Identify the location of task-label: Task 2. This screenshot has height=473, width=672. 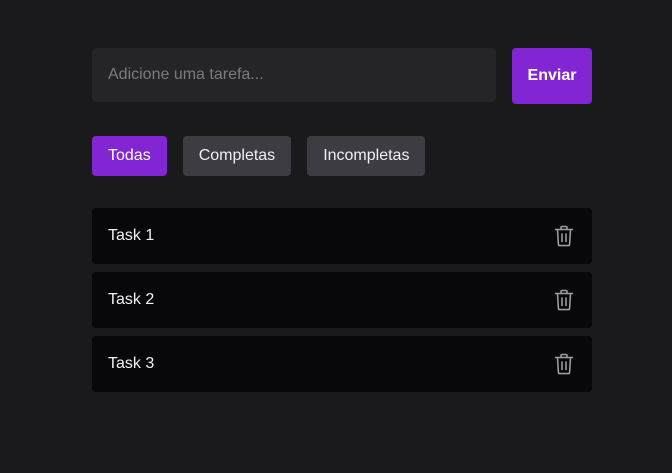
(131, 299).